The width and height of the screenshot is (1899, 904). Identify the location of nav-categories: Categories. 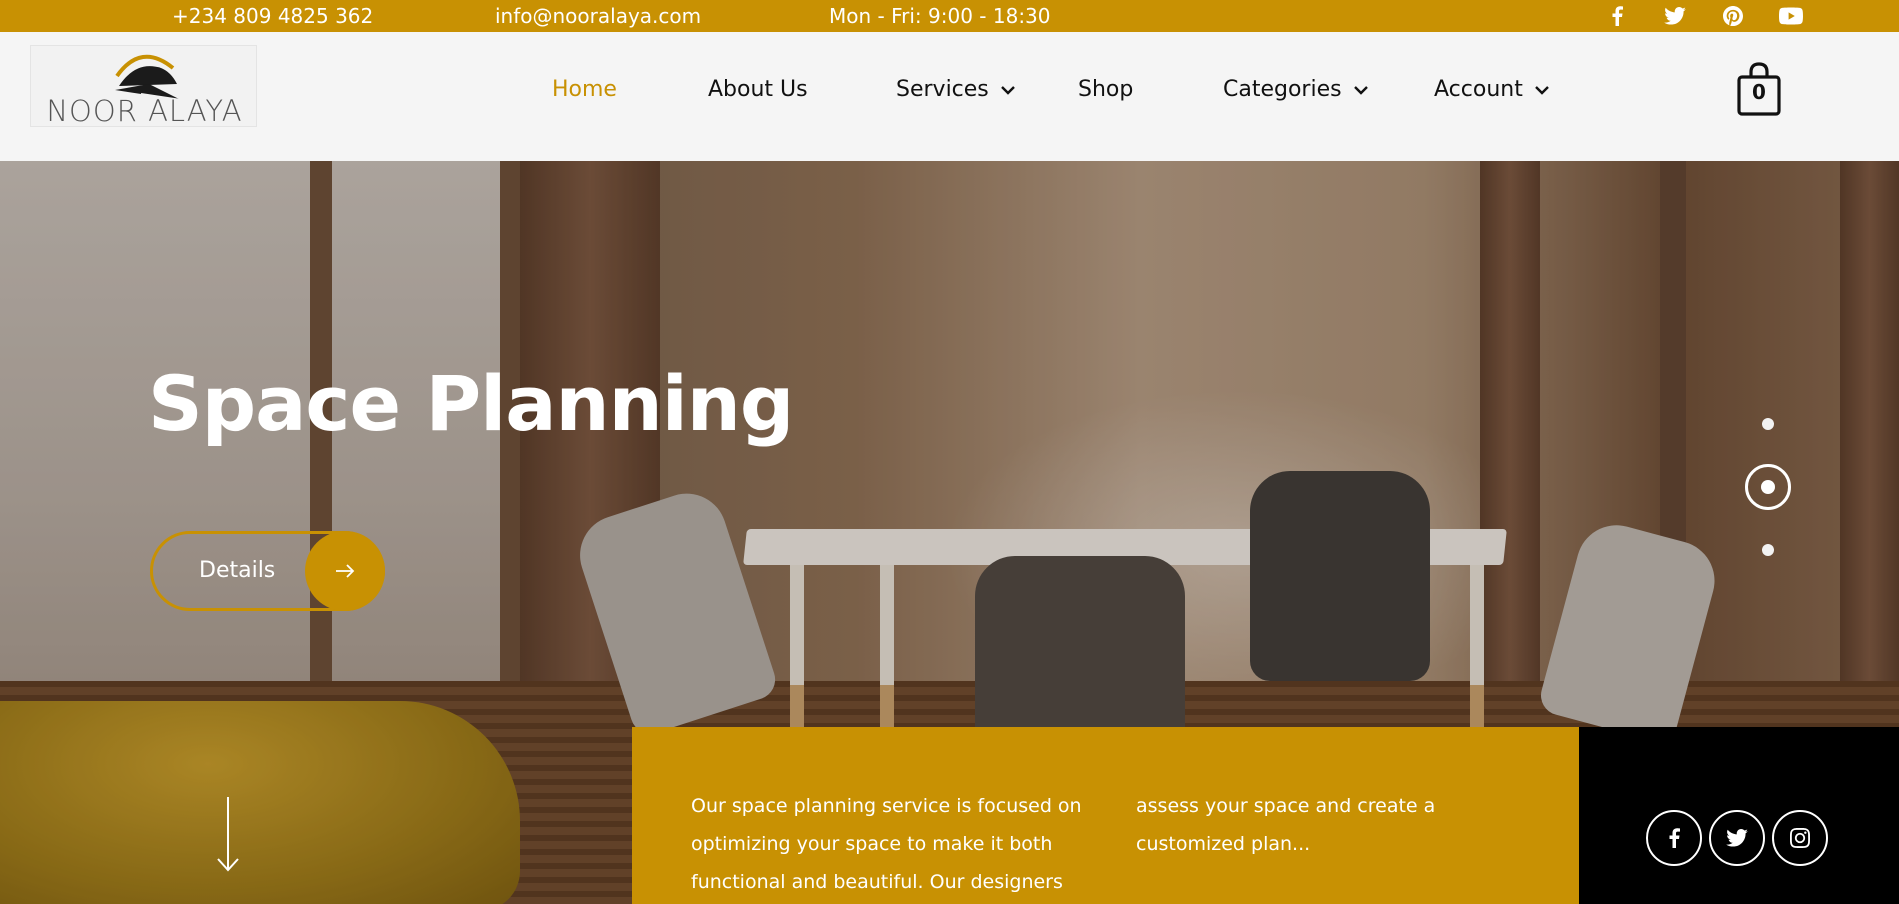
(1295, 90).